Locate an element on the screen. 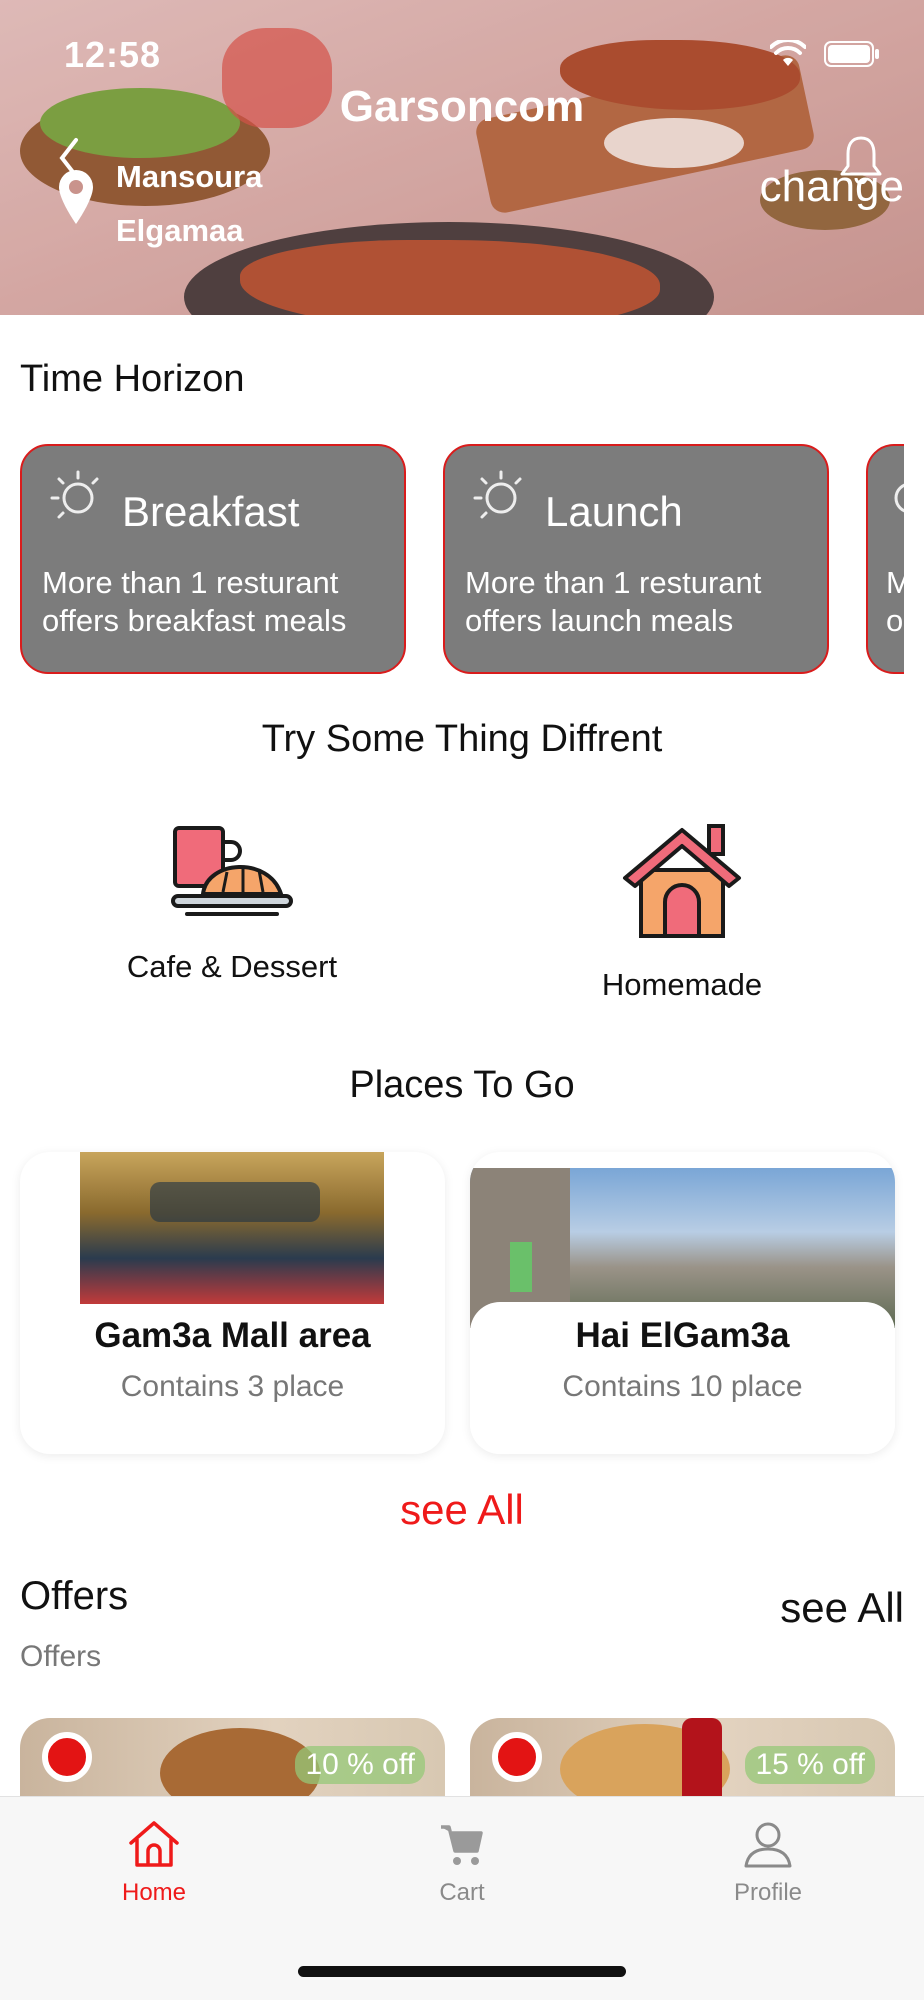 The width and height of the screenshot is (924, 2000). house-icon is located at coordinates (682, 881).